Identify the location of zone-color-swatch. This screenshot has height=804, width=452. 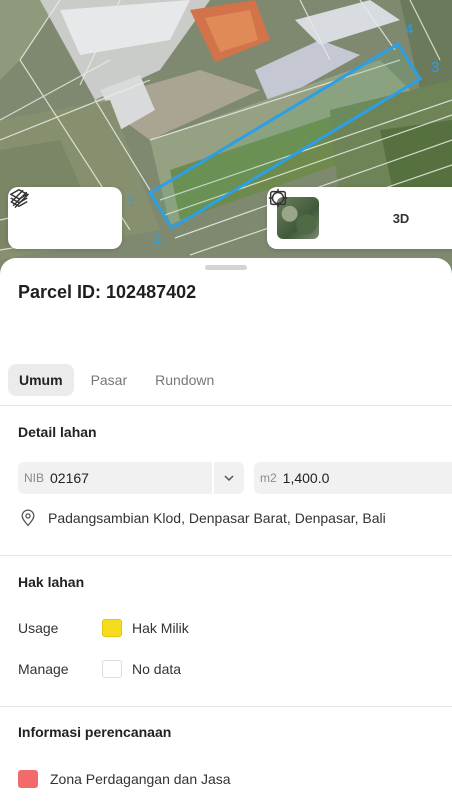
(28, 779).